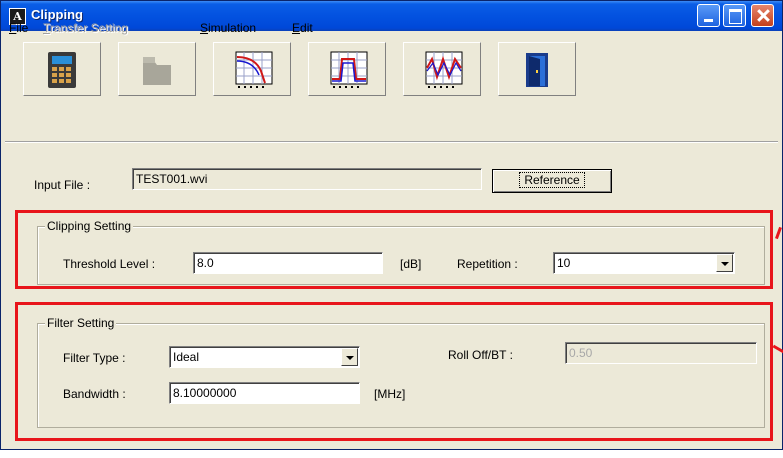 The height and width of the screenshot is (458, 783). What do you see at coordinates (762, 15) in the screenshot?
I see `close-button` at bounding box center [762, 15].